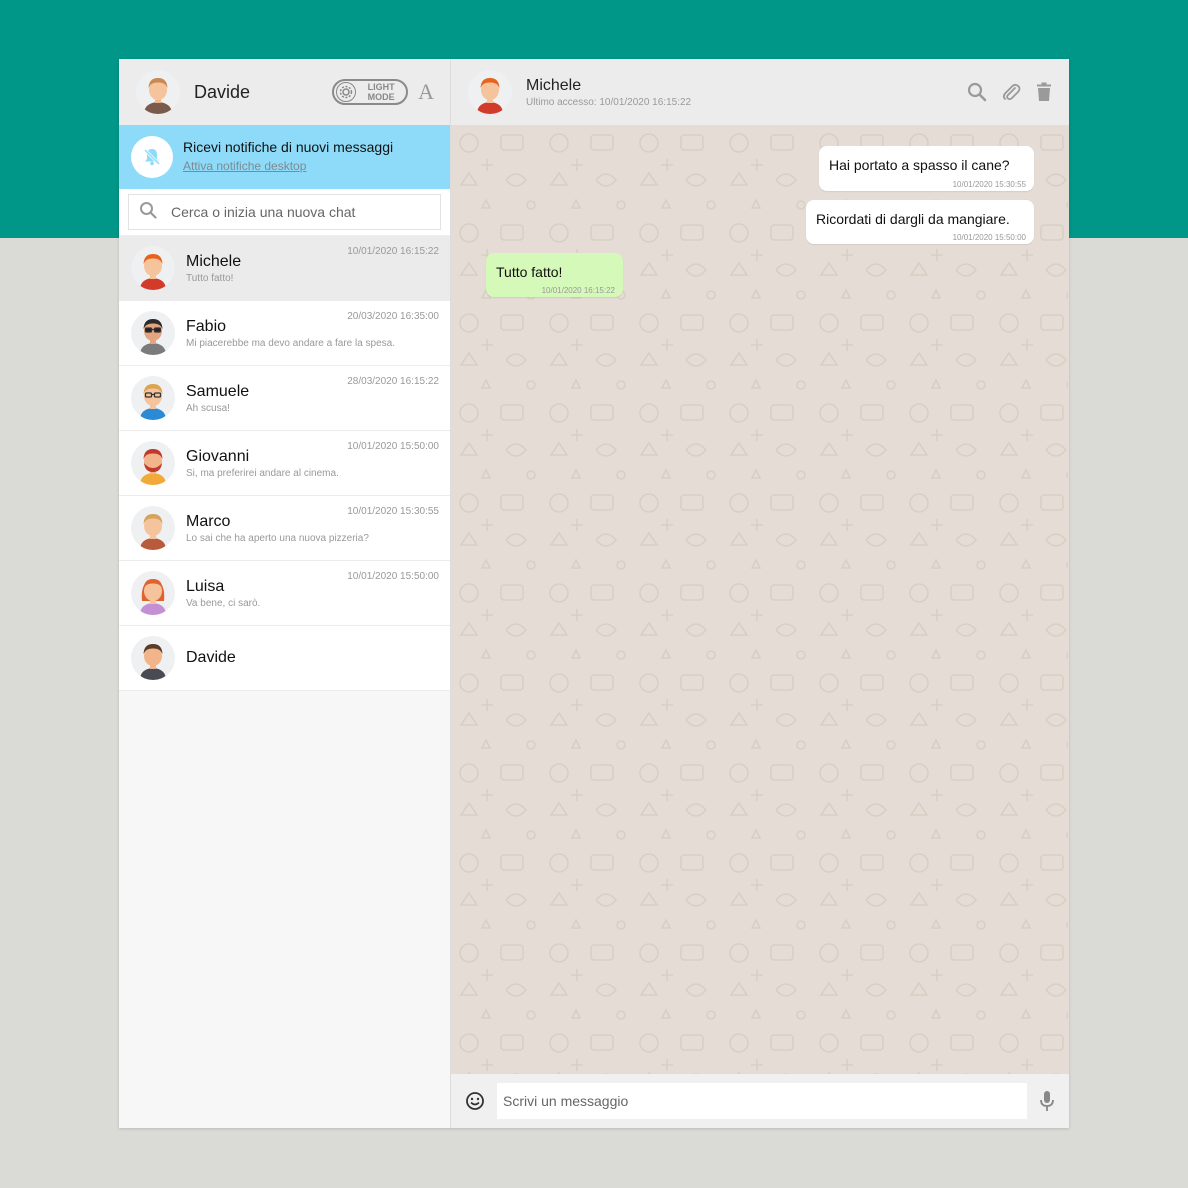 Image resolution: width=1188 pixels, height=1188 pixels. I want to click on contact-name: Davide, so click(211, 657).